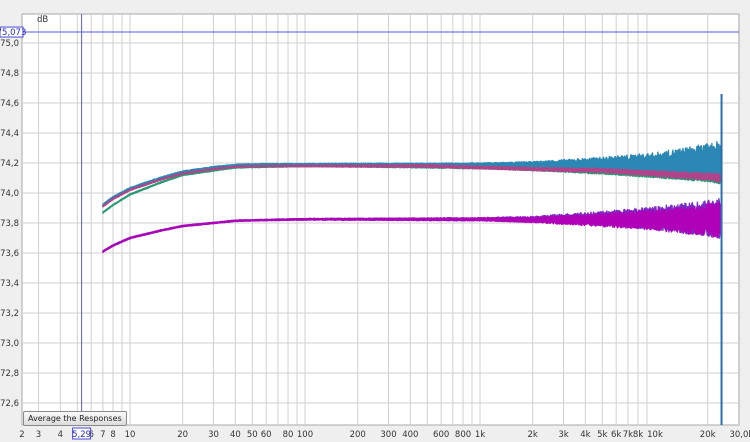 This screenshot has height=442, width=750. What do you see at coordinates (9, 254) in the screenshot?
I see `y-tick-label: 73,6` at bounding box center [9, 254].